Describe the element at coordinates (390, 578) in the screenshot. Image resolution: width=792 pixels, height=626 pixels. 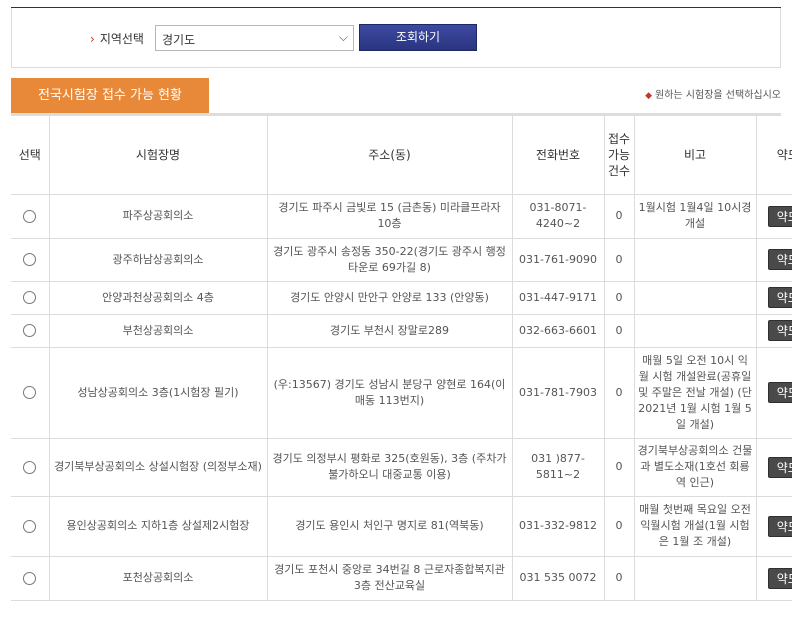
I see `center-address: 경기도 포천시 중앙로 34번길 8 근로자종합복지관 3층 전산교육실` at that location.